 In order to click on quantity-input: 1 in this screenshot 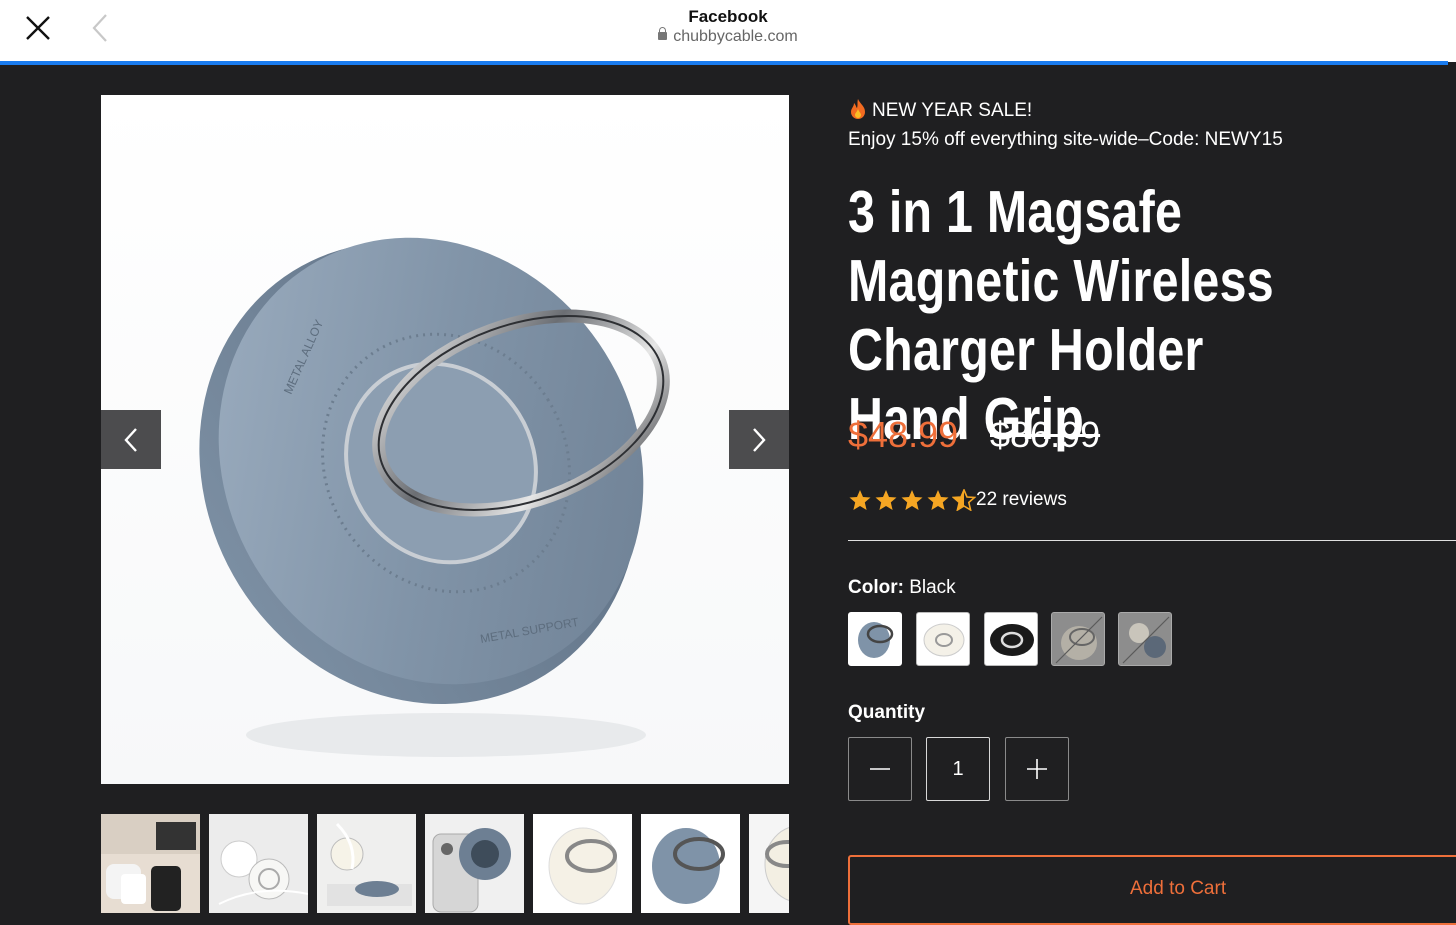, I will do `click(958, 769)`.